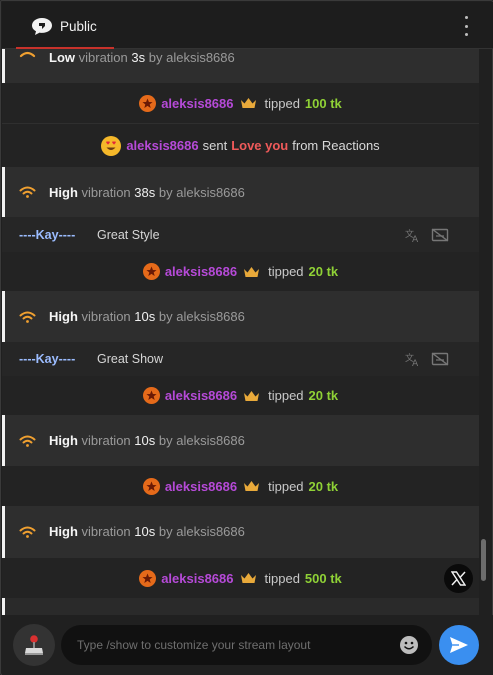  I want to click on send-button, so click(459, 645).